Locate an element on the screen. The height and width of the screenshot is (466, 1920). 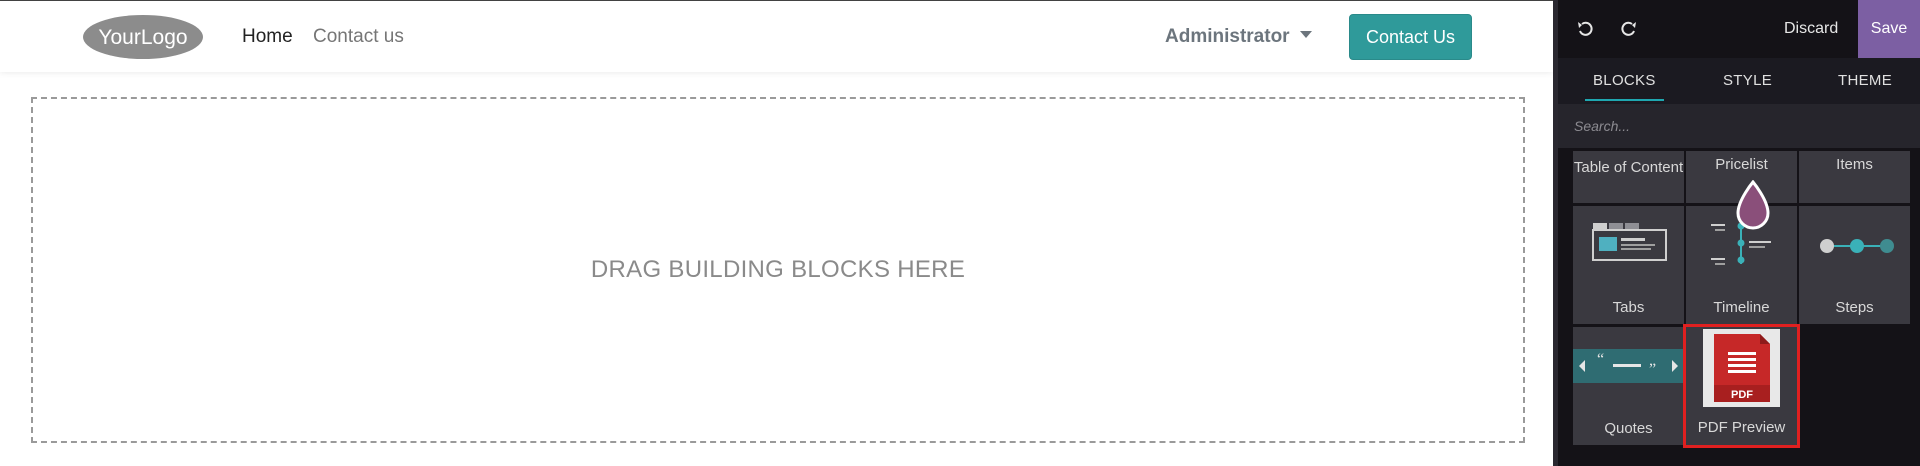
quotes-thumbnail-icon: “ ” is located at coordinates (1628, 366).